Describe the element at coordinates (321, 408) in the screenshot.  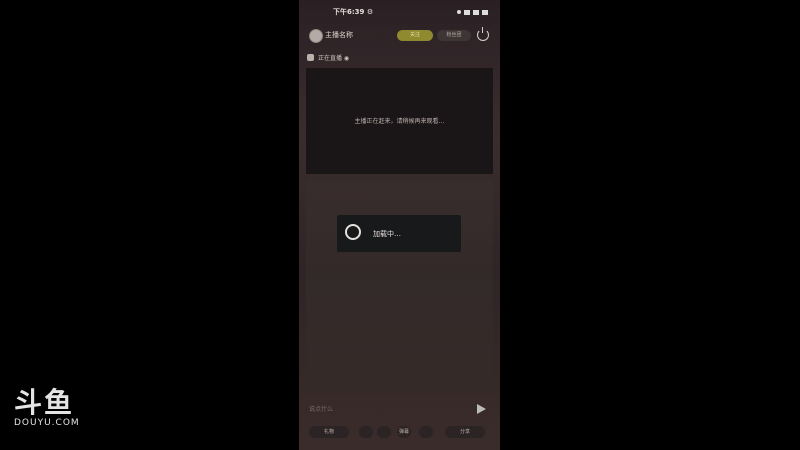
I see `chat-input: 说点什么` at that location.